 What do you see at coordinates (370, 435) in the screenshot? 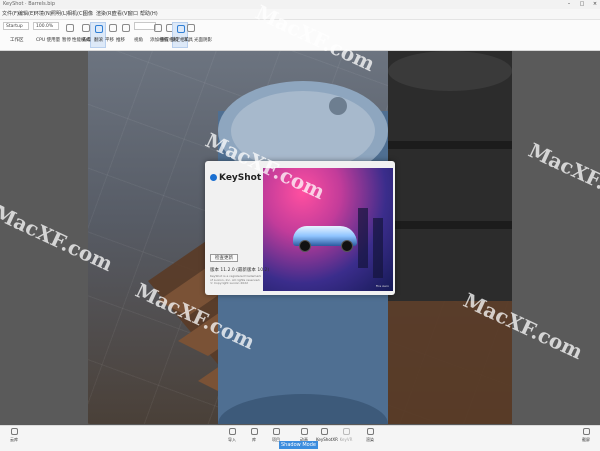
I see `render-button: 渲染` at bounding box center [370, 435].